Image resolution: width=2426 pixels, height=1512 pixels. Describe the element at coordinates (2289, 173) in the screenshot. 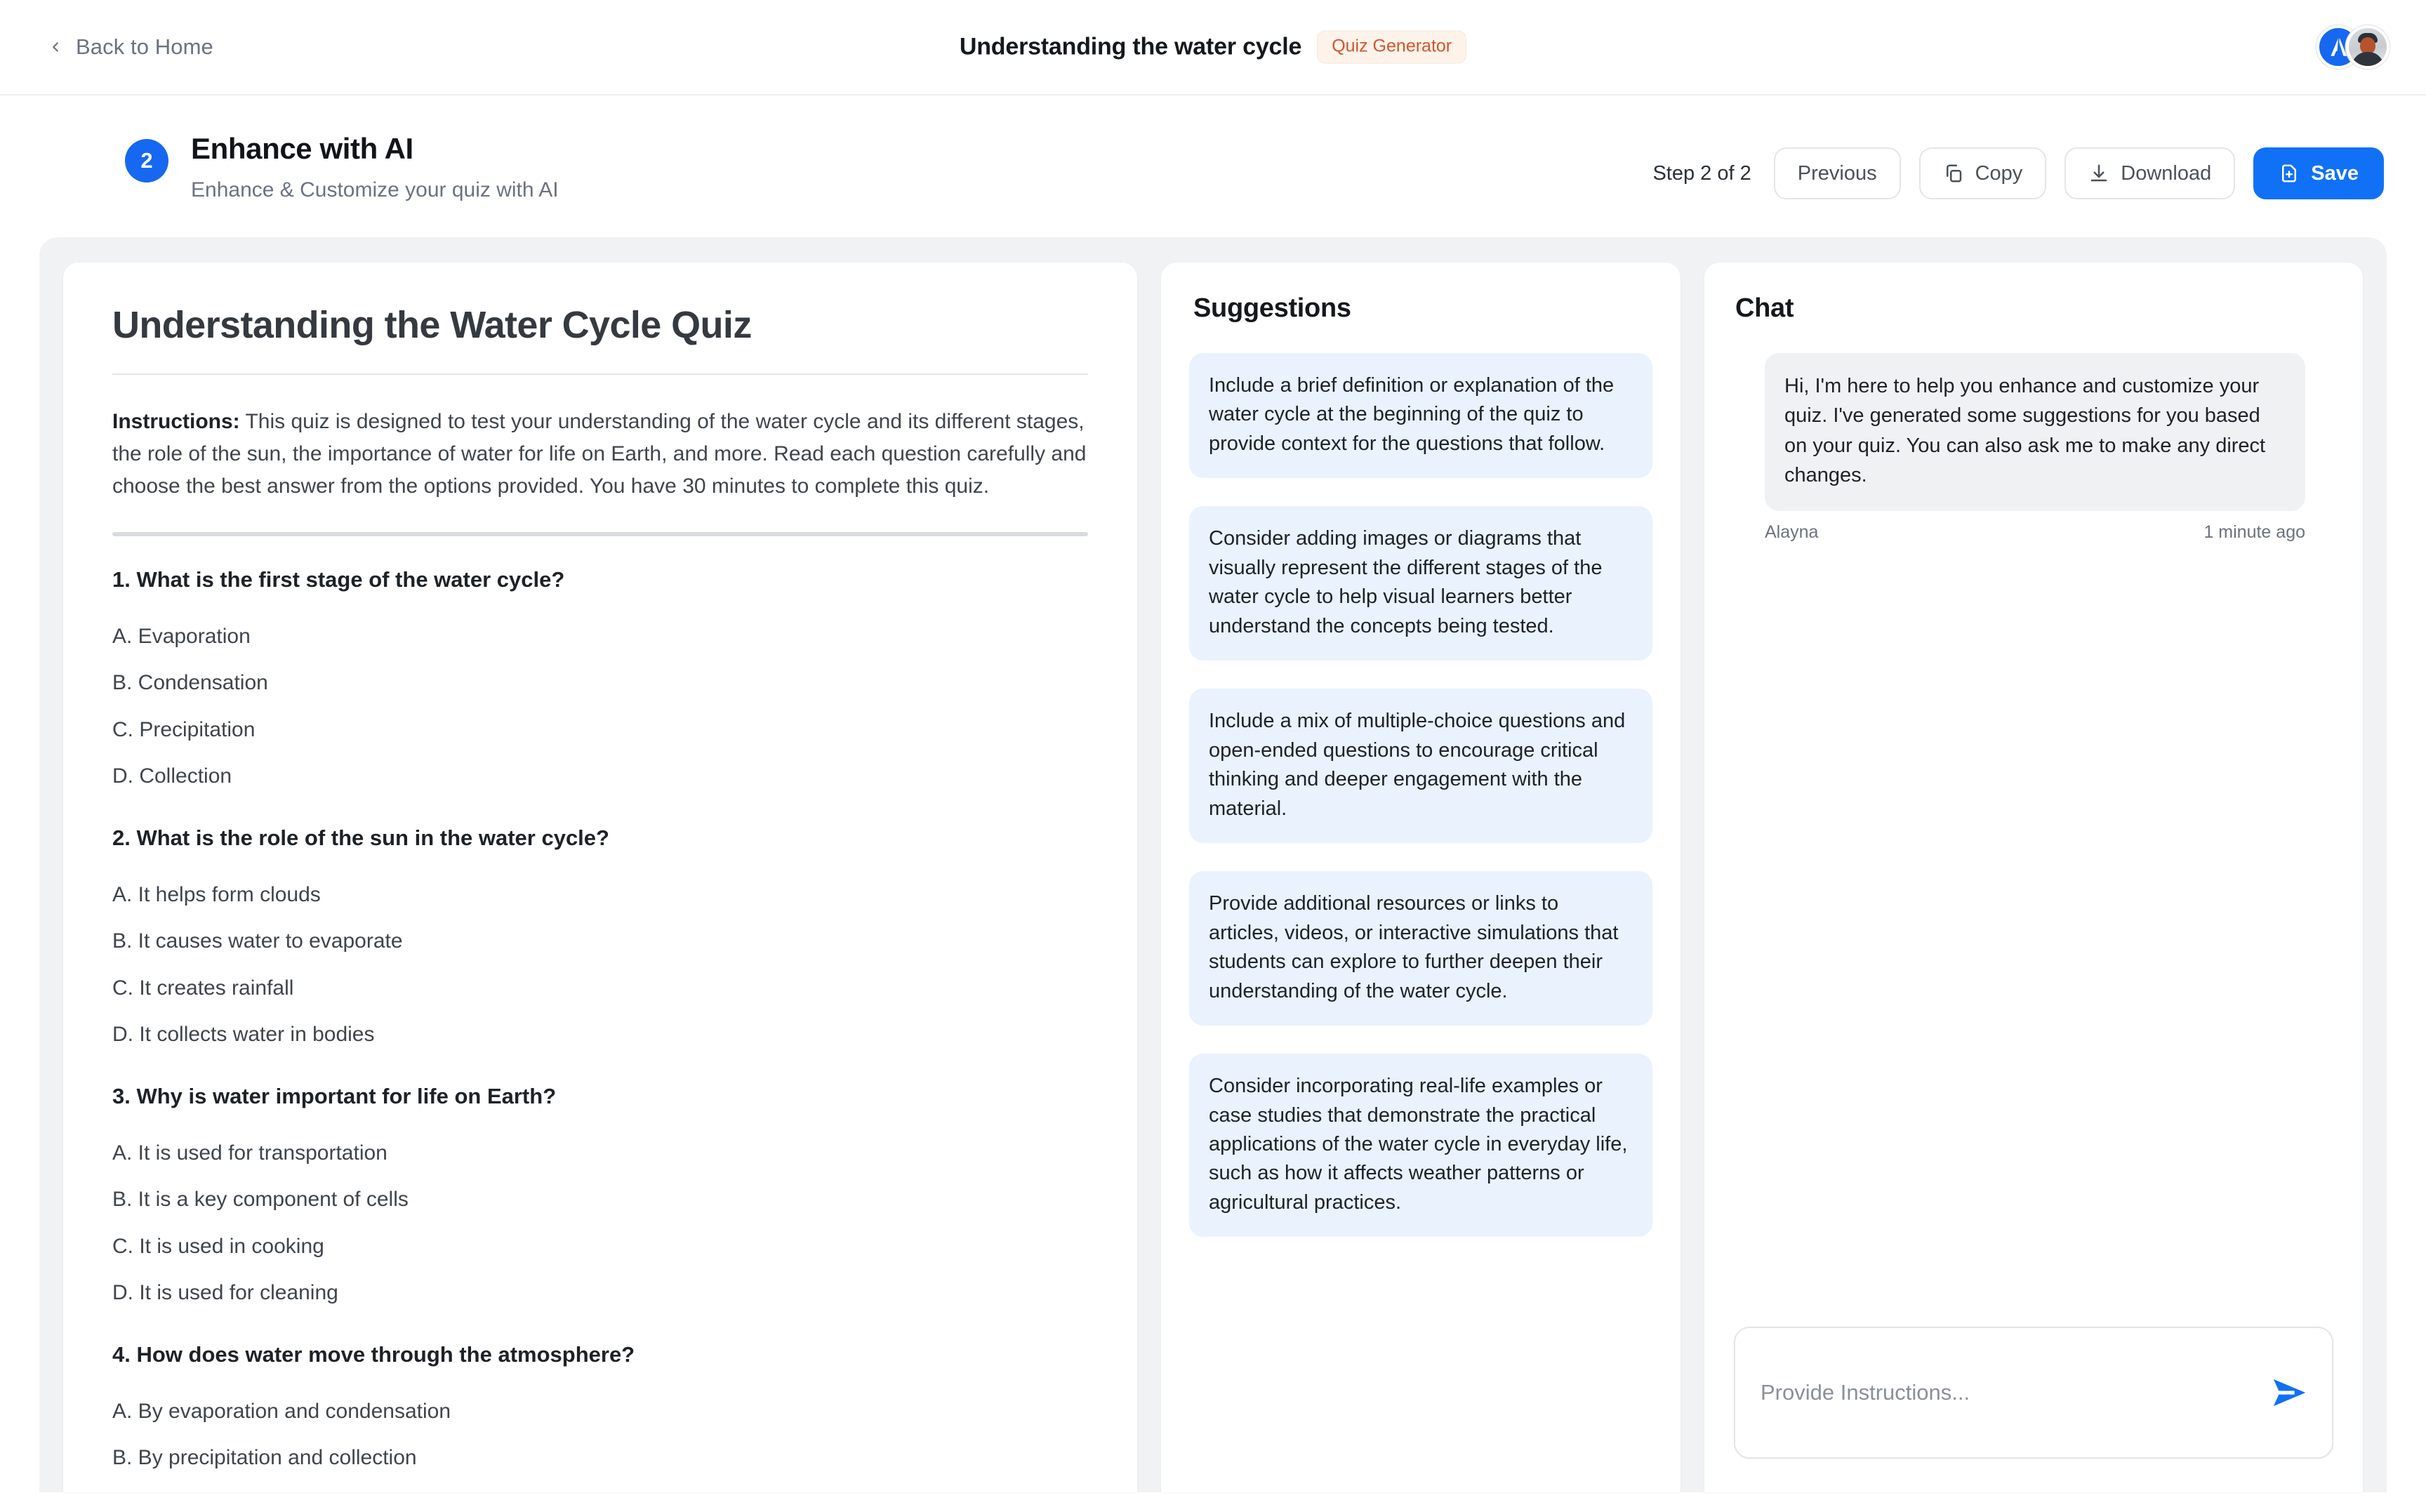

I see `file-plus-icon` at that location.